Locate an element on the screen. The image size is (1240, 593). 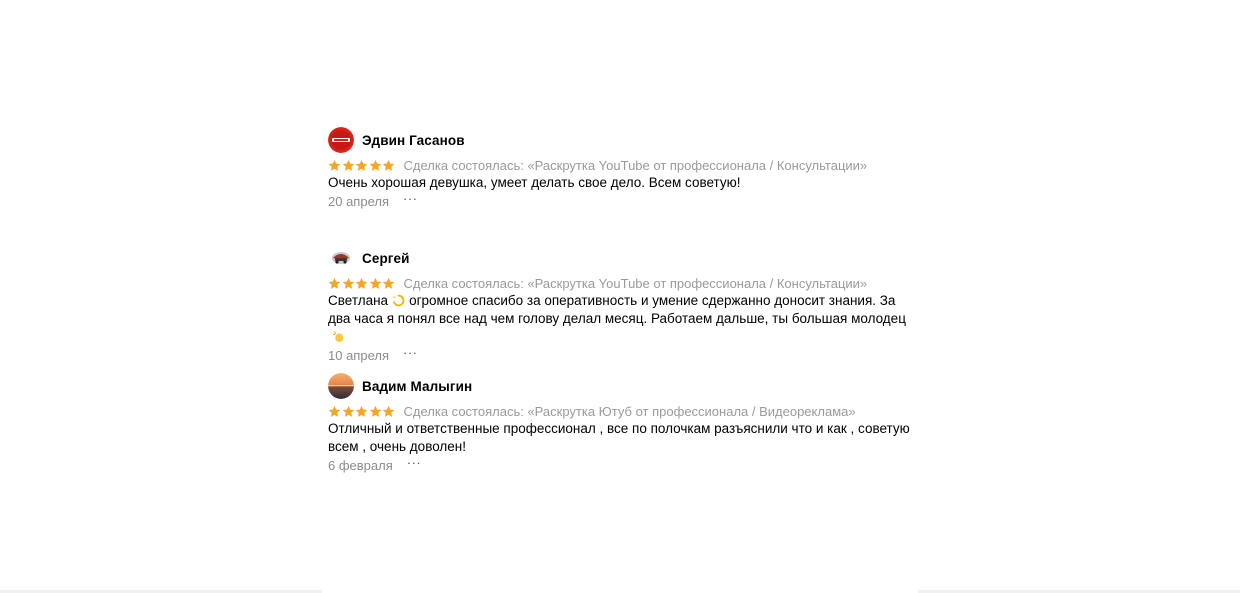
clapping-hands-emoji-icon is located at coordinates (338, 336).